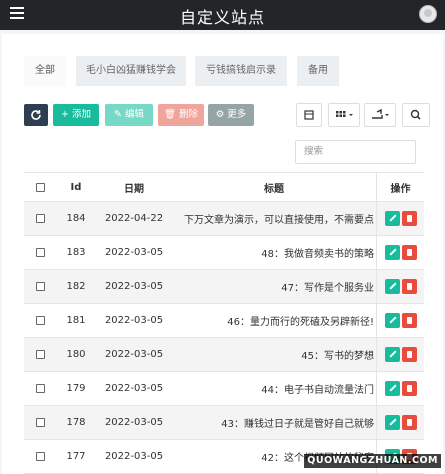 Image resolution: width=445 pixels, height=474 pixels. What do you see at coordinates (372, 461) in the screenshot?
I see `site-watermark: QUOWANGZHUAN.COM` at bounding box center [372, 461].